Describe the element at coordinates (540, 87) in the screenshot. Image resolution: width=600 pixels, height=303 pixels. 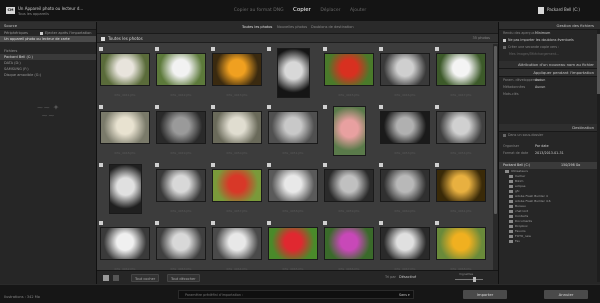
I see `metadata-dropdown: Aucun` at that location.